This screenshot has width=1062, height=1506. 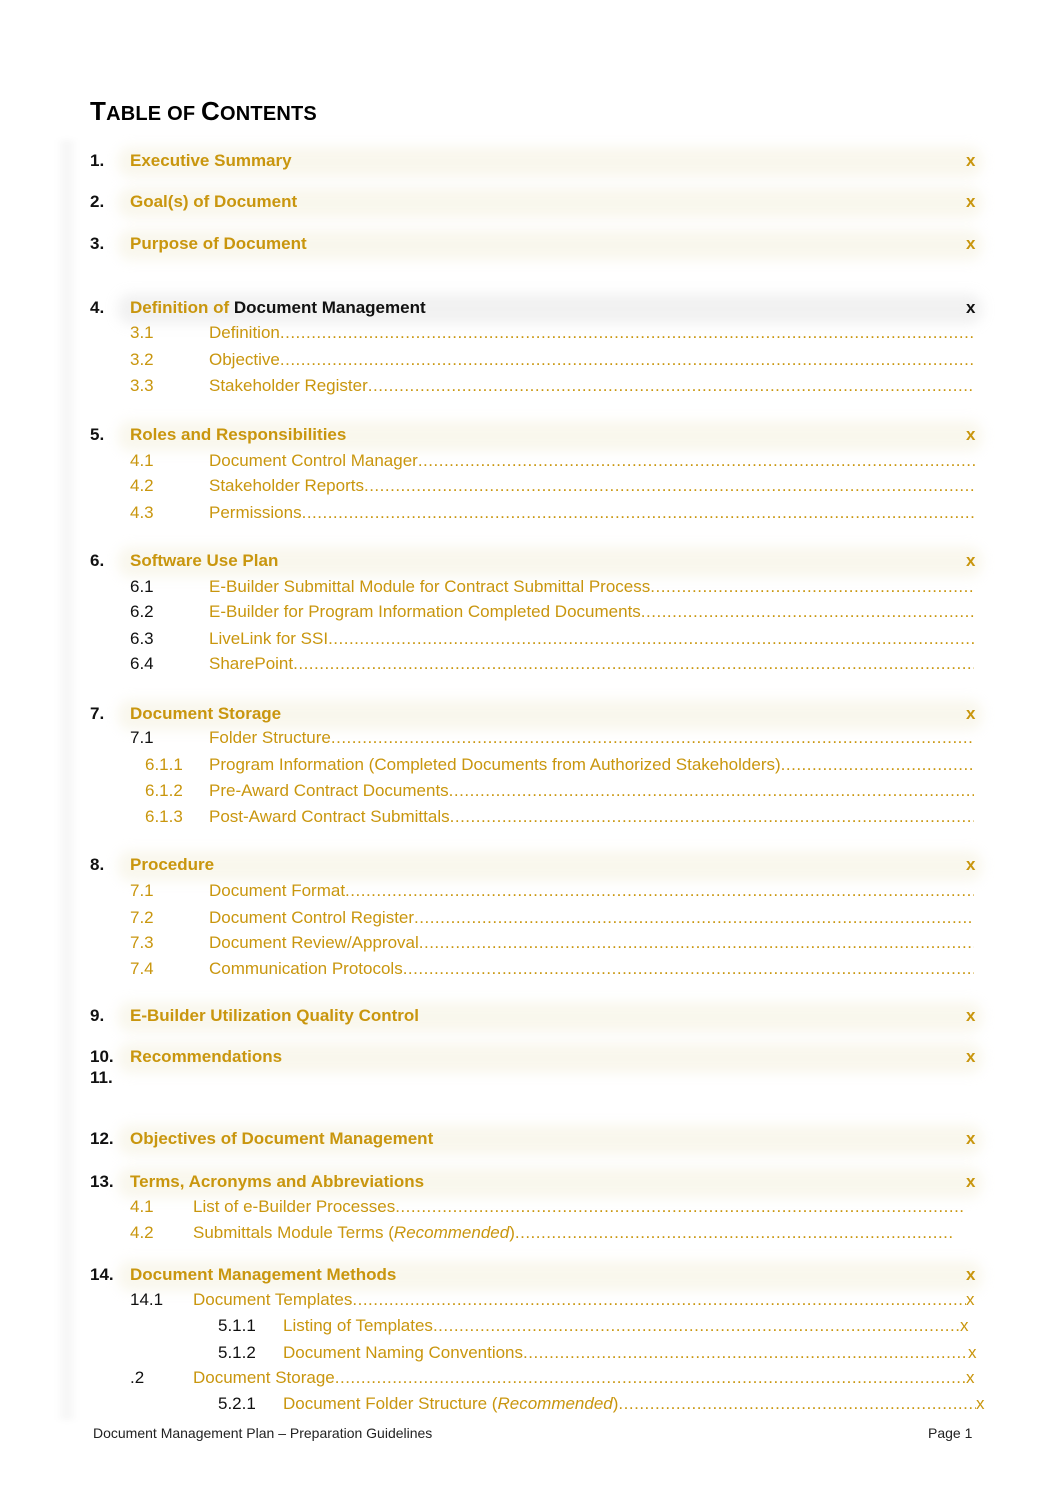 What do you see at coordinates (244, 333) in the screenshot?
I see `subentry-title: Definition` at bounding box center [244, 333].